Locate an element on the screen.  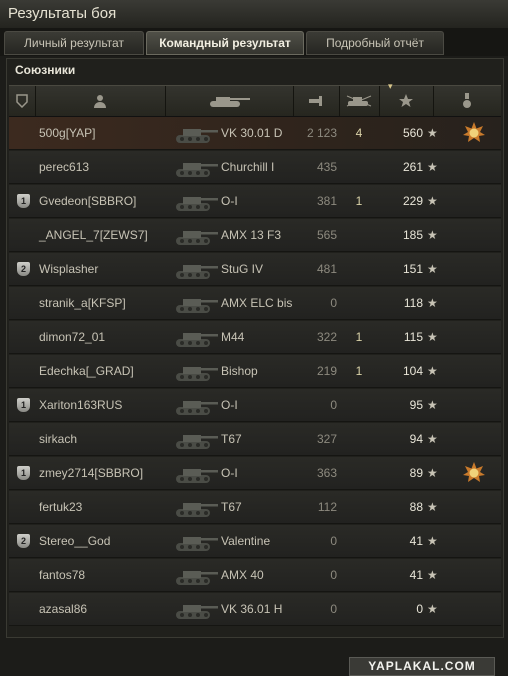
player-row: azasal86 VK 36.01 H 0 0 ★ is located at coordinates (255, 609).